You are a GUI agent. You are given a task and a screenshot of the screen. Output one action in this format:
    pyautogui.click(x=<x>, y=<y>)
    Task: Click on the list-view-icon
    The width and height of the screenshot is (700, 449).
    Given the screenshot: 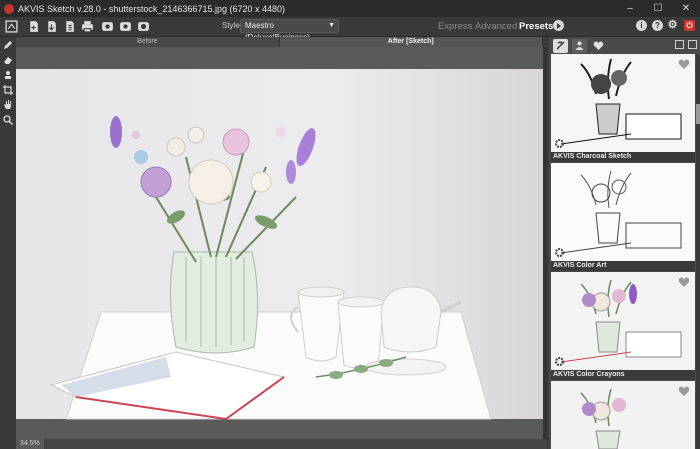 What is the action you would take?
    pyautogui.click(x=679, y=44)
    